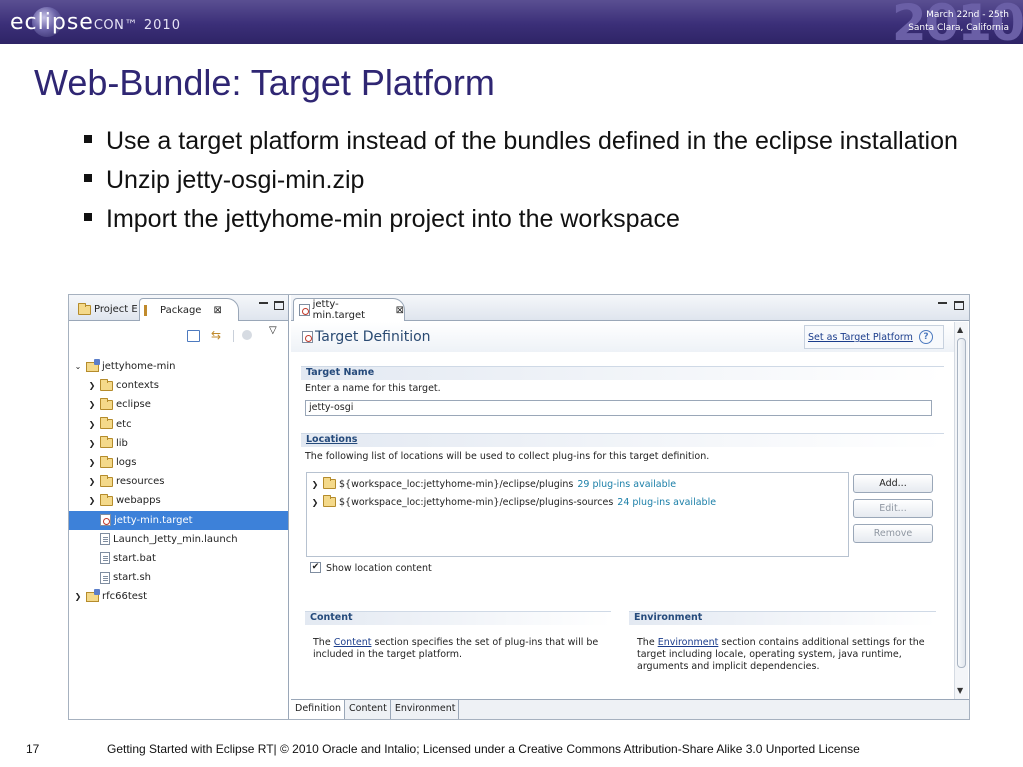 This screenshot has height=767, width=1023. I want to click on tree-item: ❯ eclipse, so click(178, 404).